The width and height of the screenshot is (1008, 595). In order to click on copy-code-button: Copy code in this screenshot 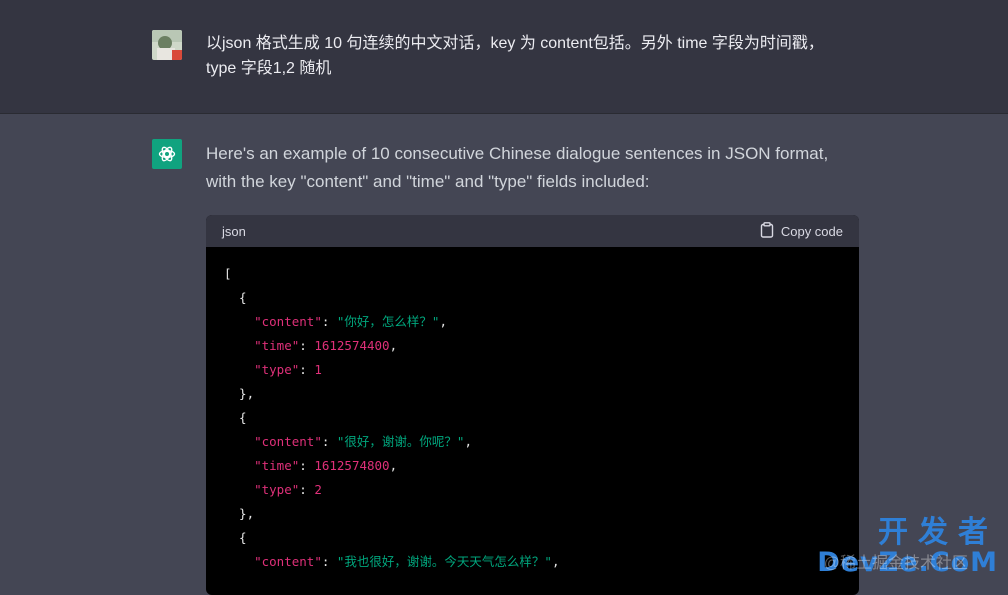, I will do `click(801, 231)`.